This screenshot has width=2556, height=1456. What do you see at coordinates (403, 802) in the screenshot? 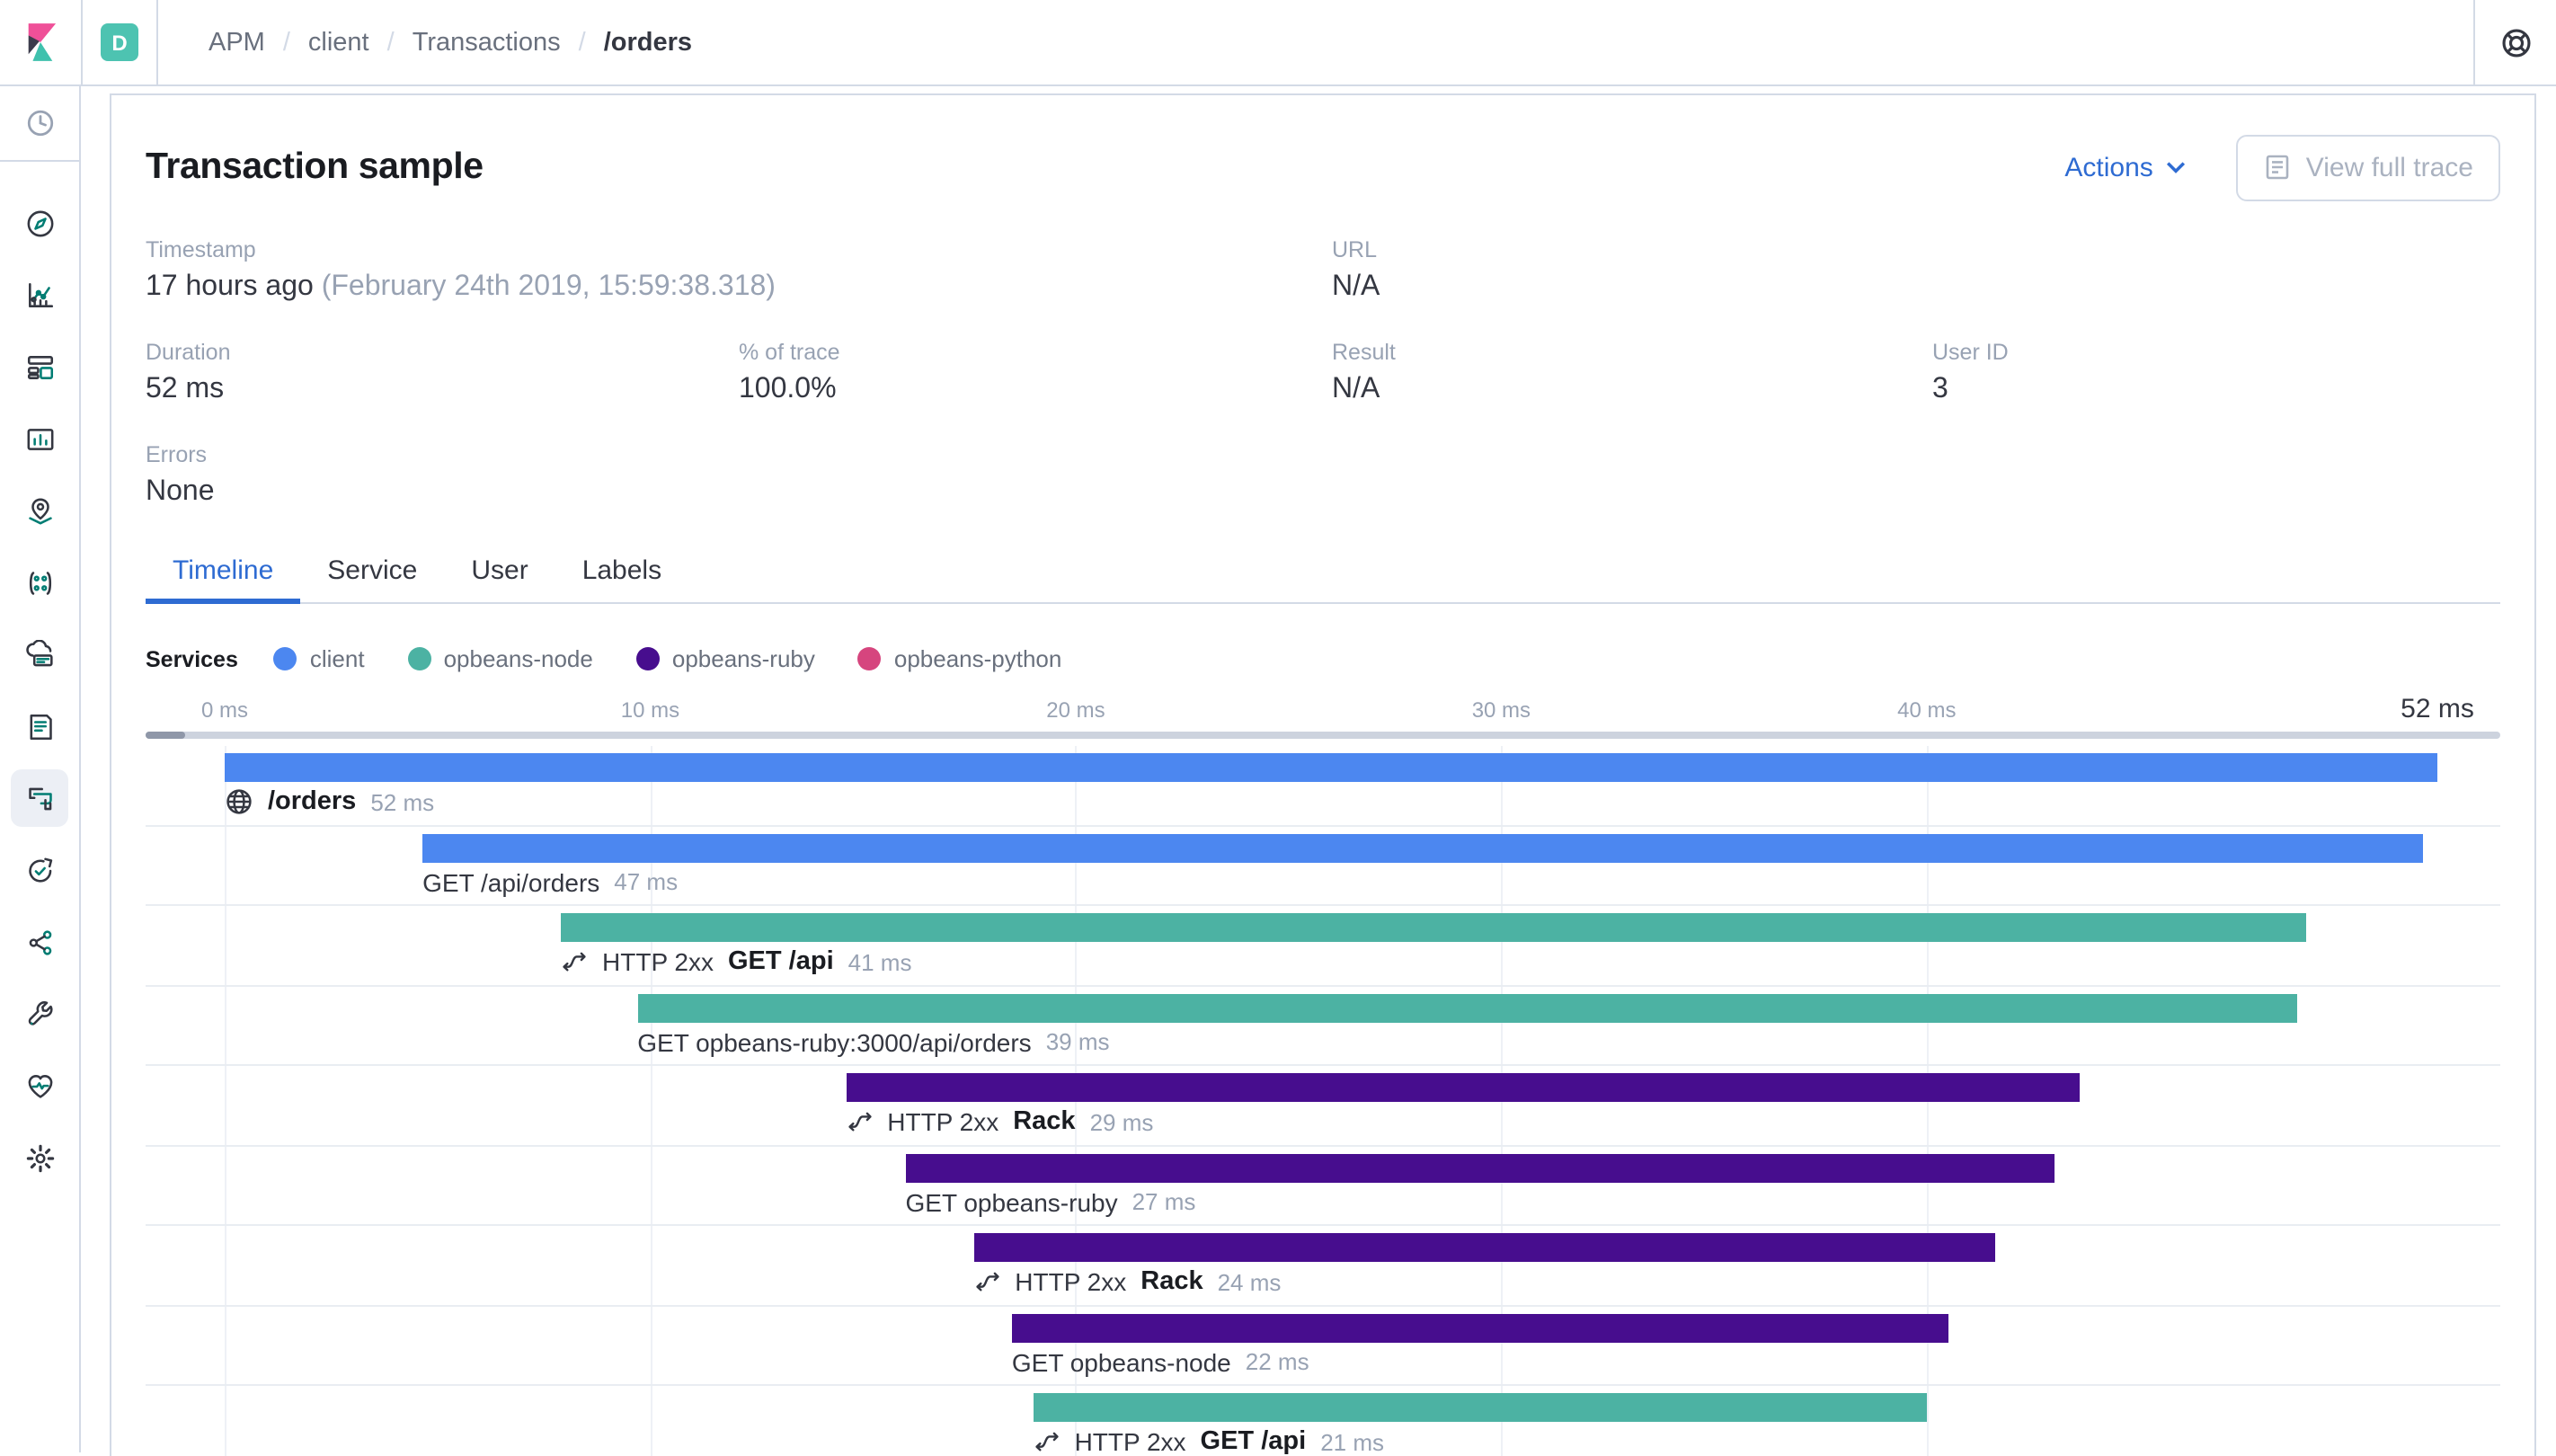
I see `item-duration: 52 ms` at bounding box center [403, 802].